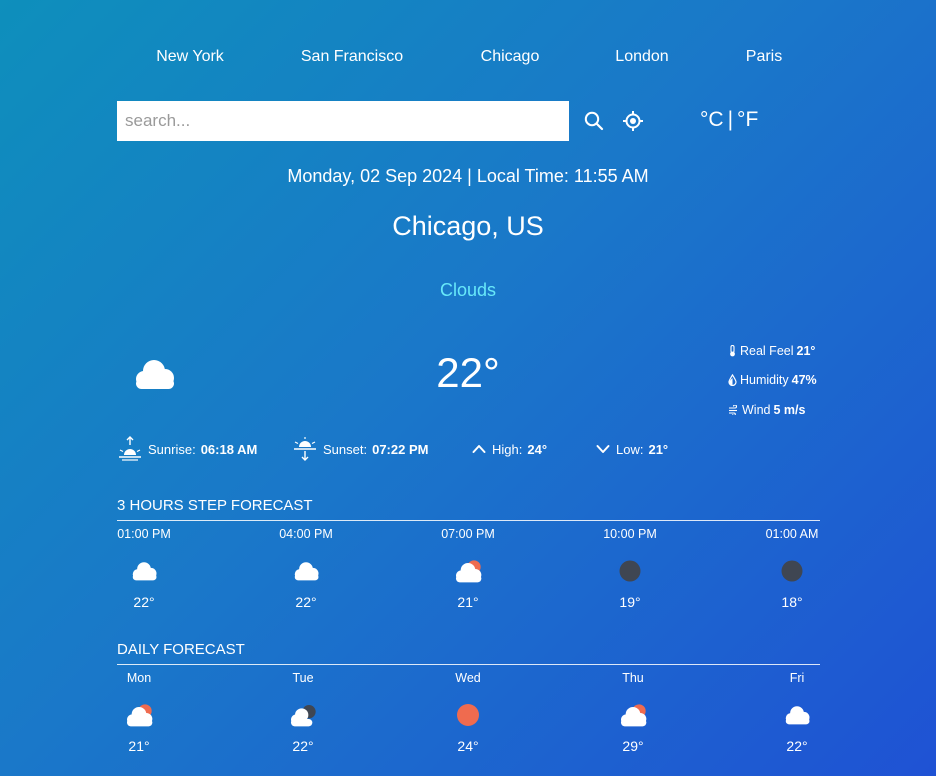 This screenshot has width=936, height=776. What do you see at coordinates (468, 534) in the screenshot?
I see `hourly-time: 07:00 PM` at bounding box center [468, 534].